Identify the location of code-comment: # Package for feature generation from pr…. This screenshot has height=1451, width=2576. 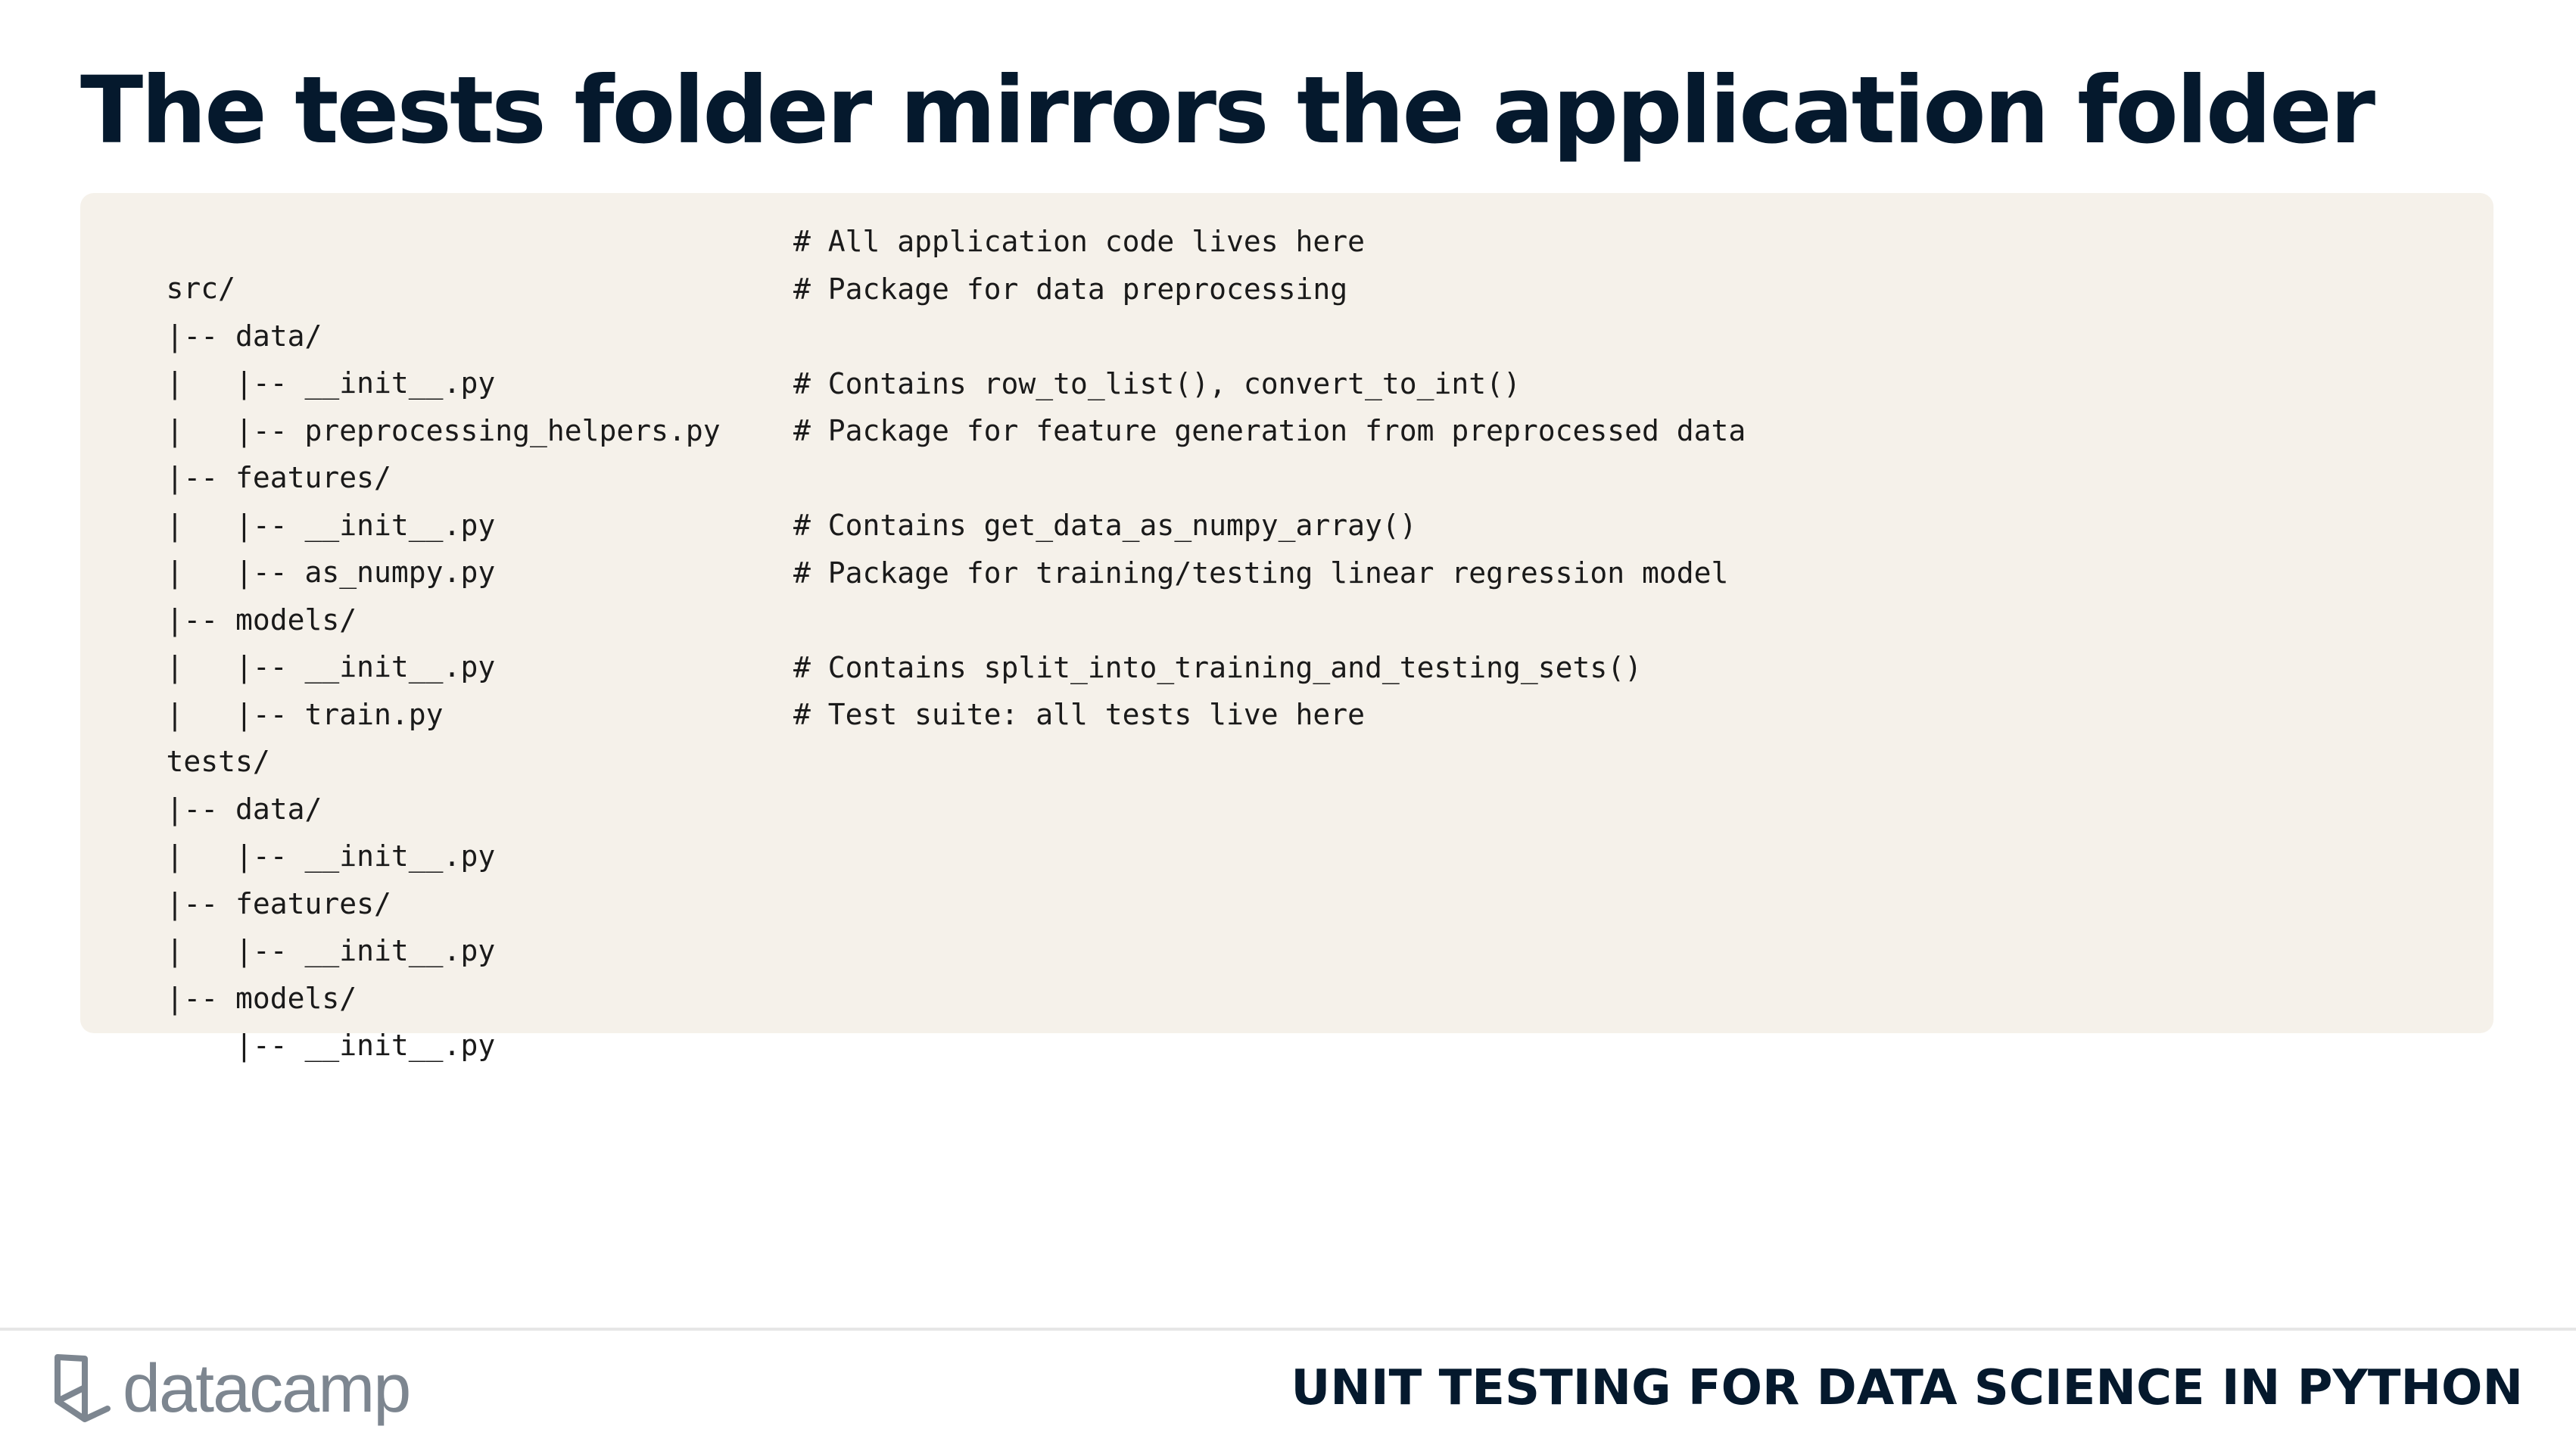
(1269, 430).